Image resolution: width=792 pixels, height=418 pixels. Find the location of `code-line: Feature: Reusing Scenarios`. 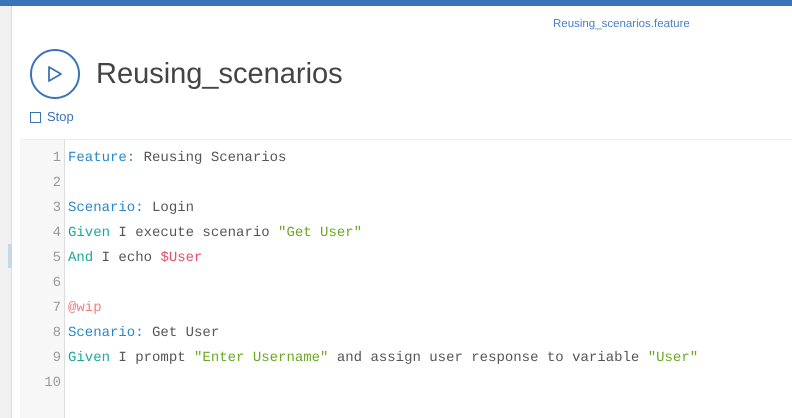

code-line: Feature: Reusing Scenarios is located at coordinates (177, 158).